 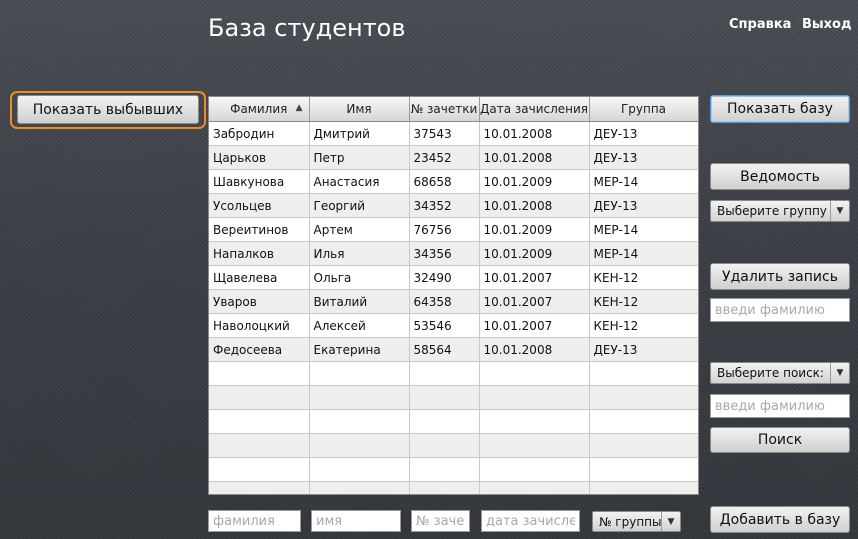 What do you see at coordinates (780, 310) in the screenshot?
I see `delete-lastname-input` at bounding box center [780, 310].